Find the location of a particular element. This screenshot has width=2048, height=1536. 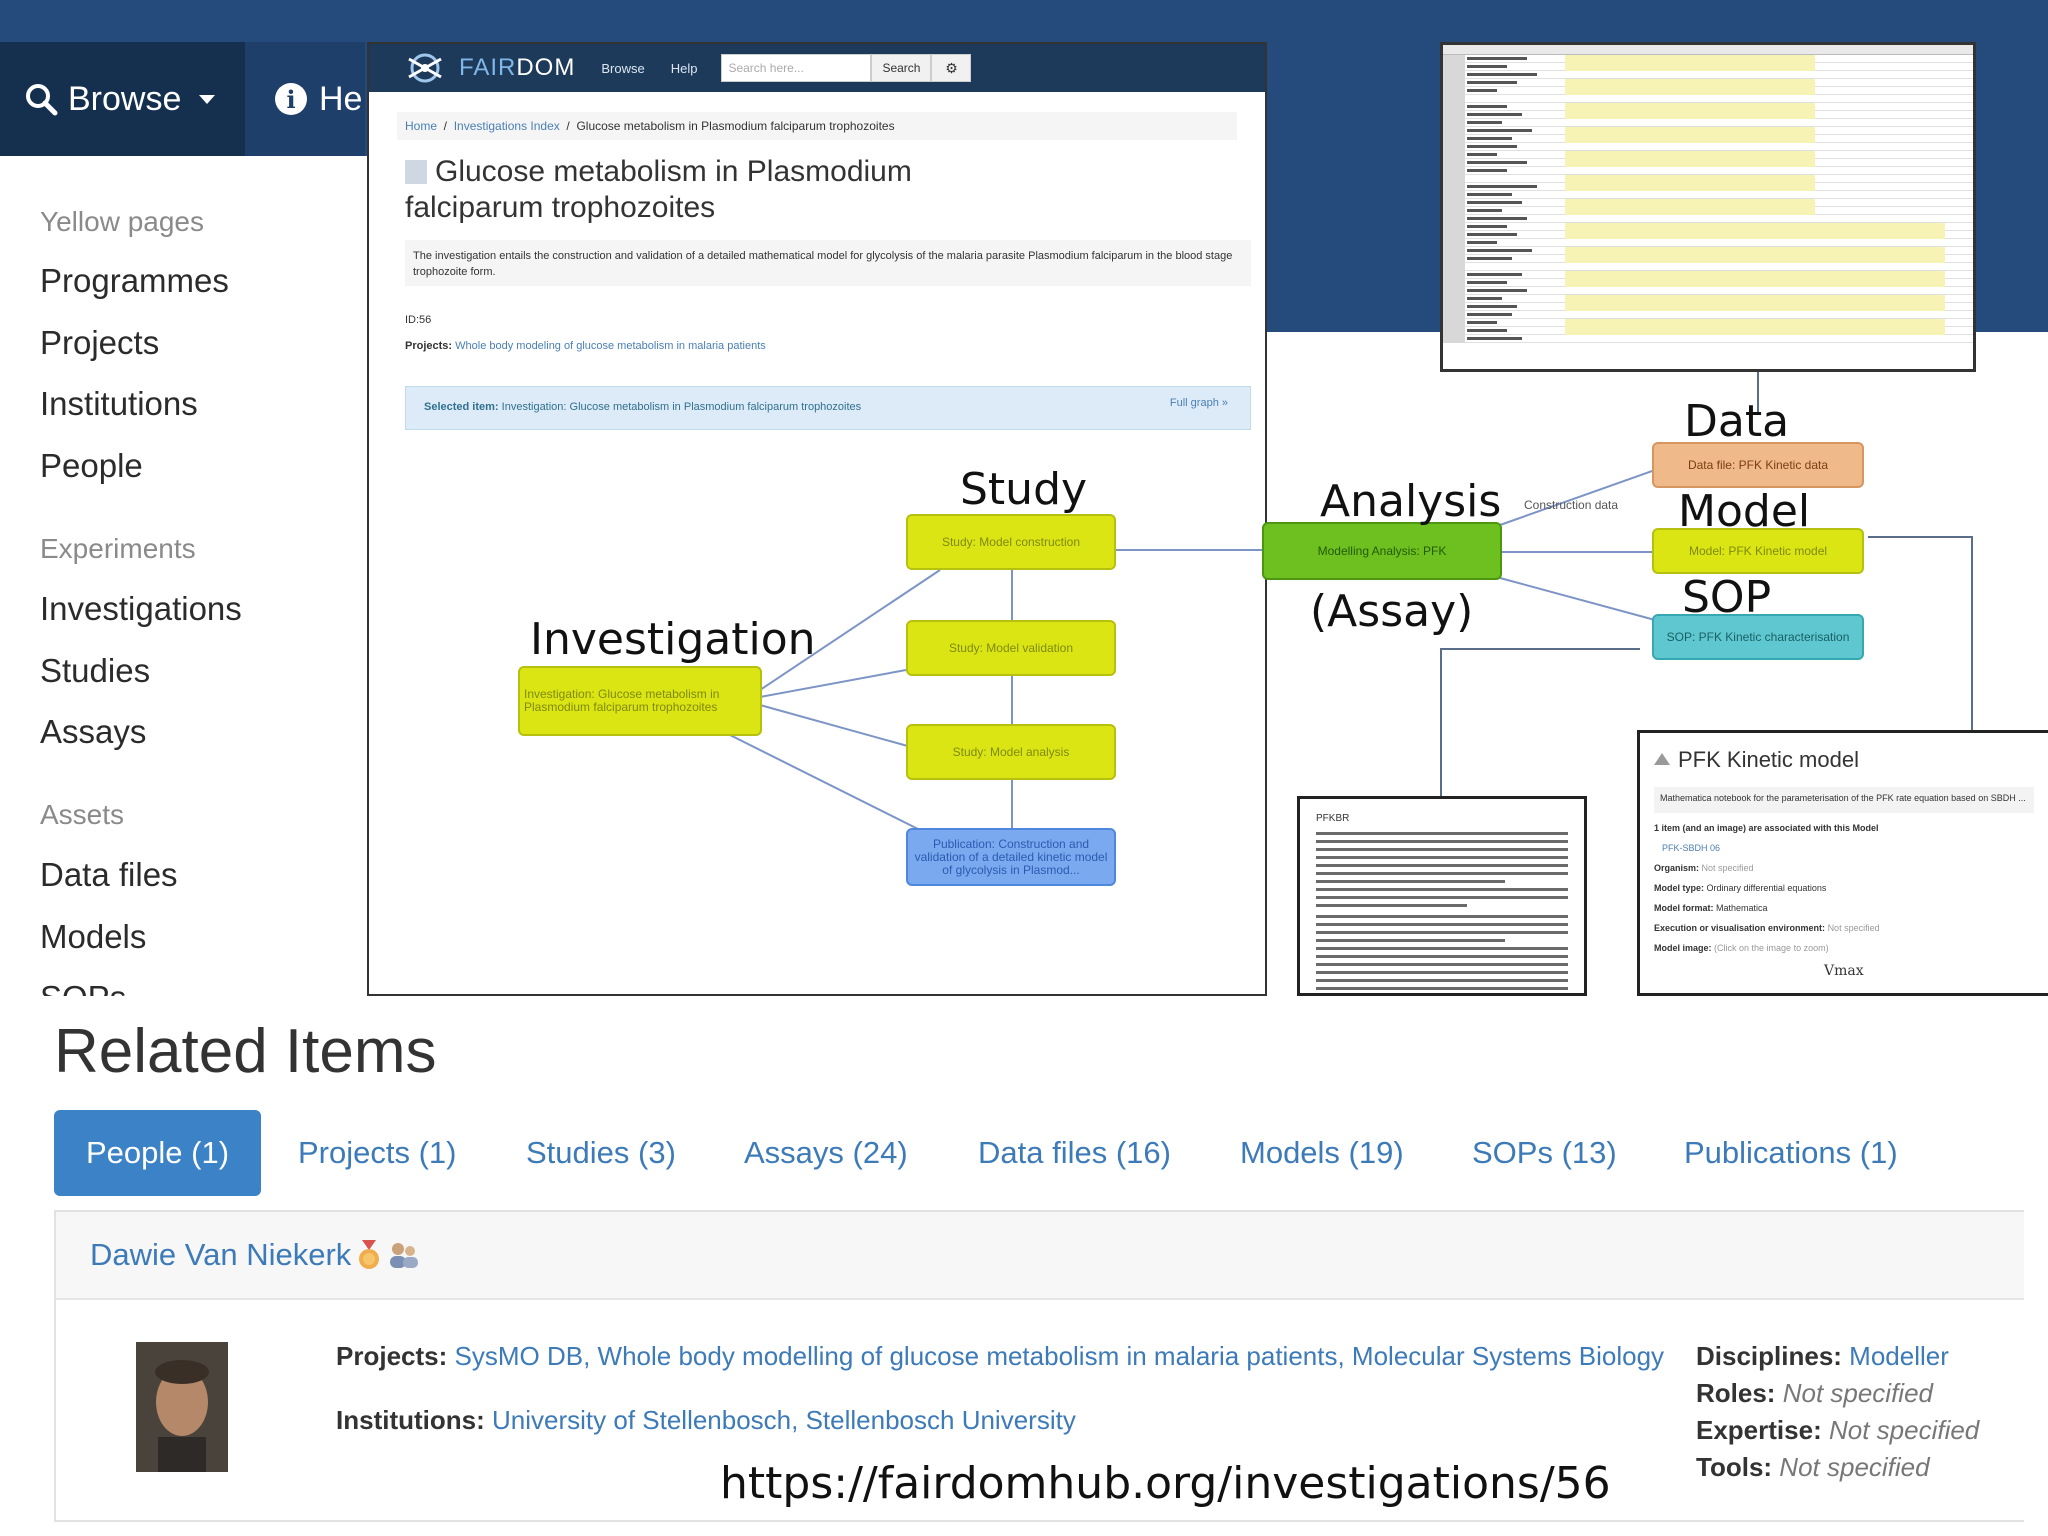

tab-sops: SOPs (13) is located at coordinates (1544, 1153).